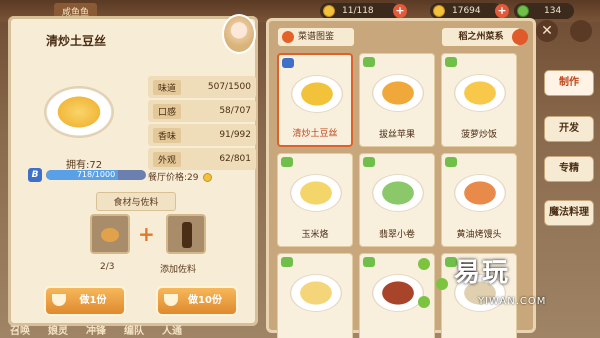 The image size is (600, 338). What do you see at coordinates (329, 11) in the screenshot?
I see `energy-icon` at bounding box center [329, 11].